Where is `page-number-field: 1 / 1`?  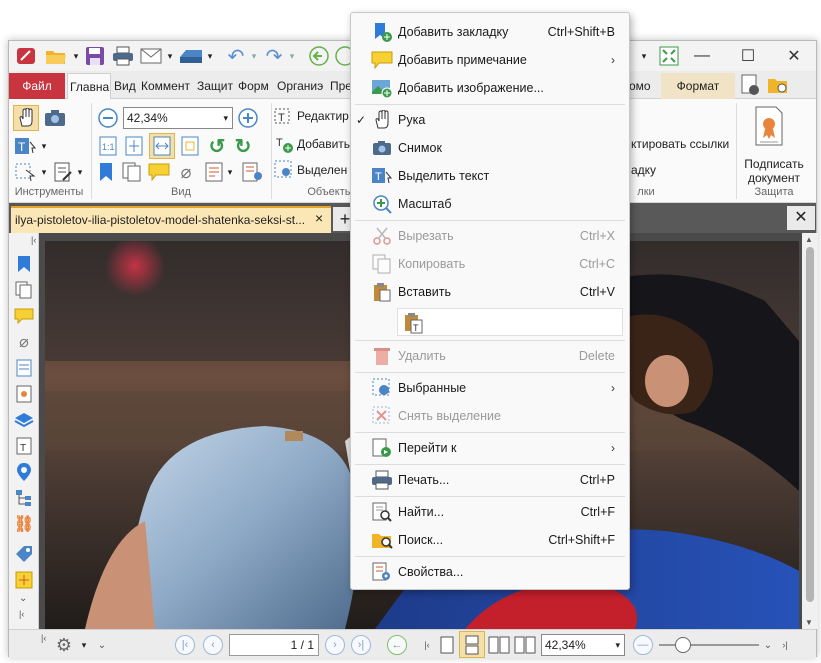 page-number-field: 1 / 1 is located at coordinates (274, 645).